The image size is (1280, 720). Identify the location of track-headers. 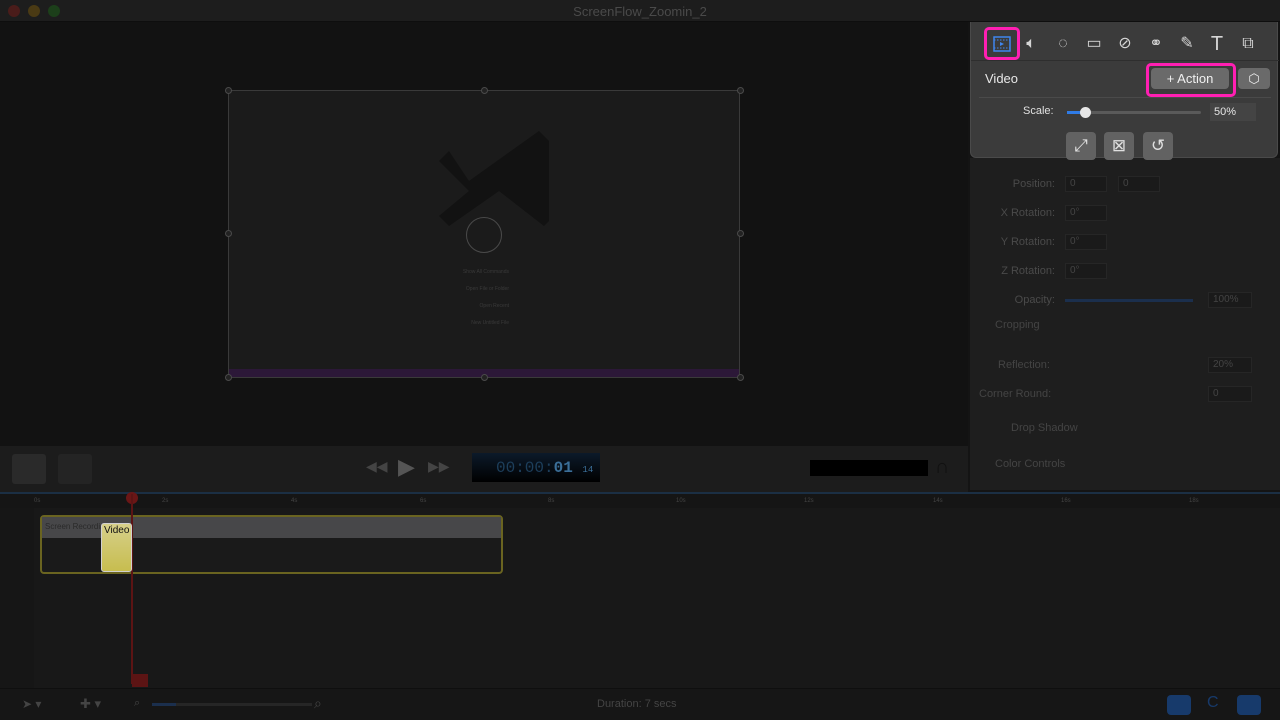
(17, 598).